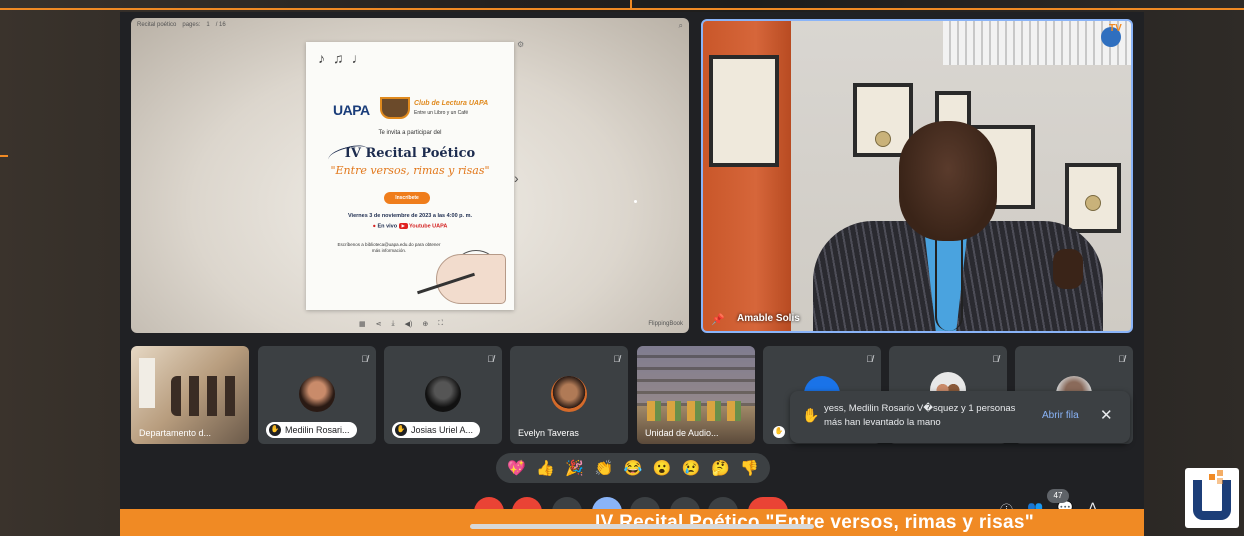  Describe the element at coordinates (516, 468) in the screenshot. I see `reaction-heart: 💖` at that location.